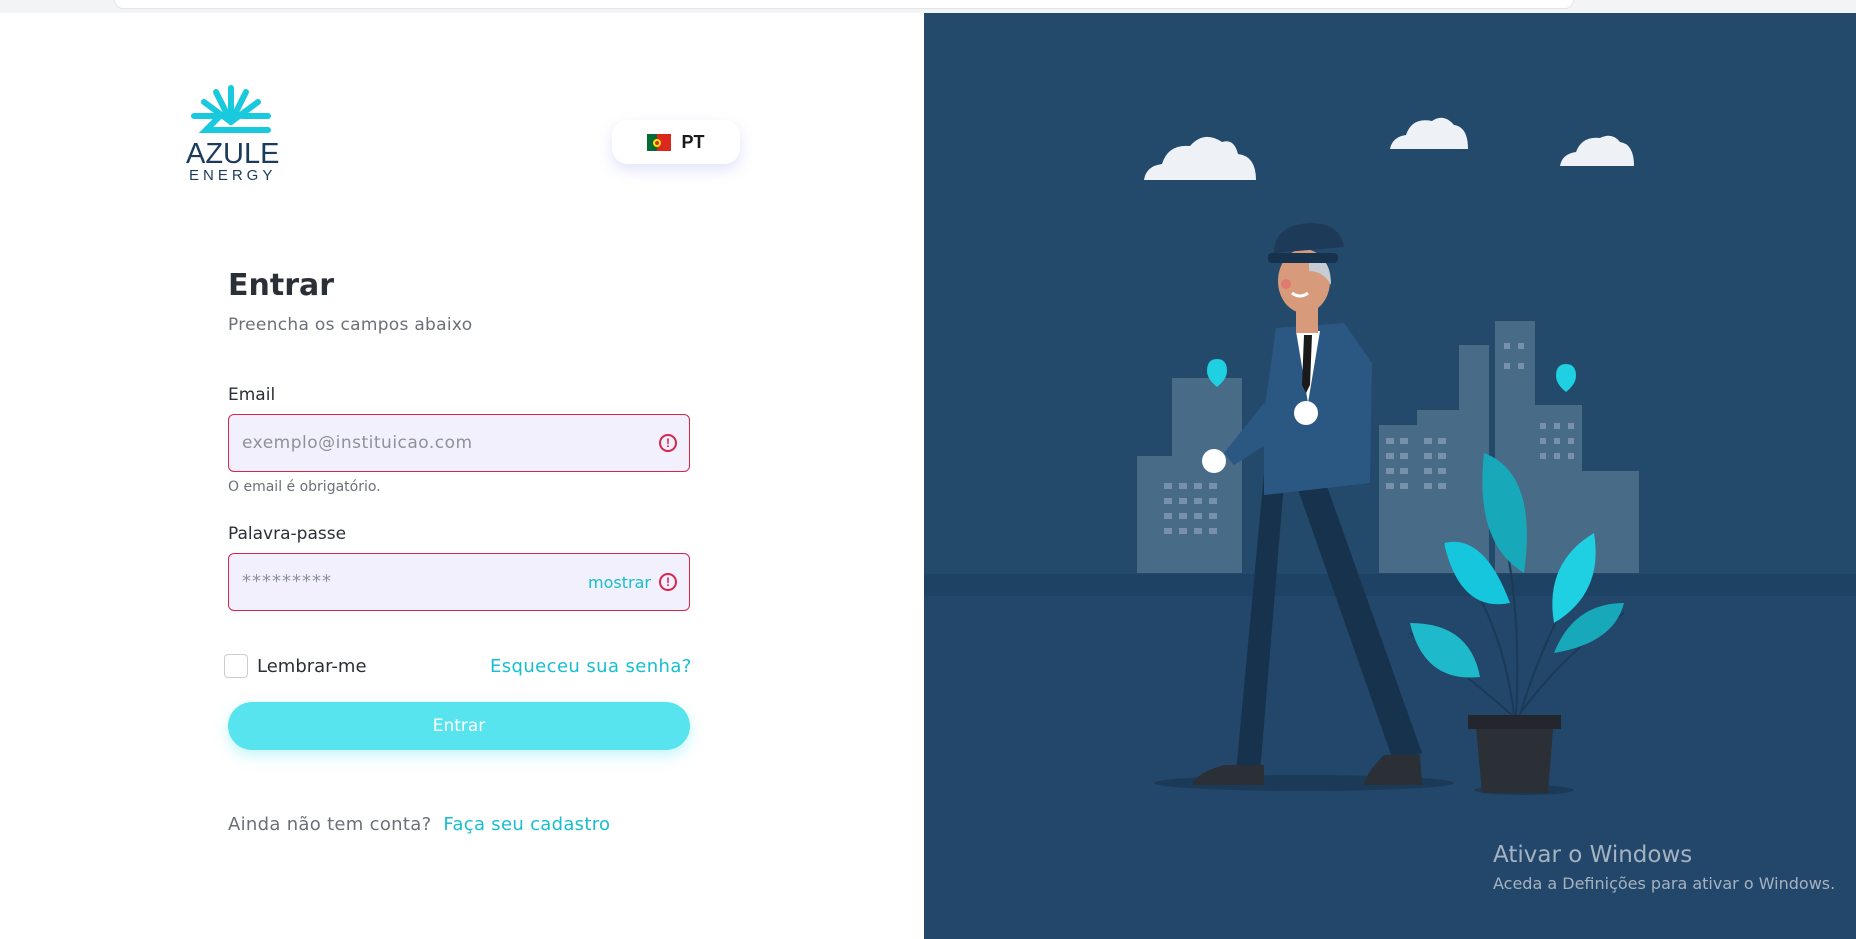  Describe the element at coordinates (312, 666) in the screenshot. I see `remember-me-label: Lembrar-me` at that location.